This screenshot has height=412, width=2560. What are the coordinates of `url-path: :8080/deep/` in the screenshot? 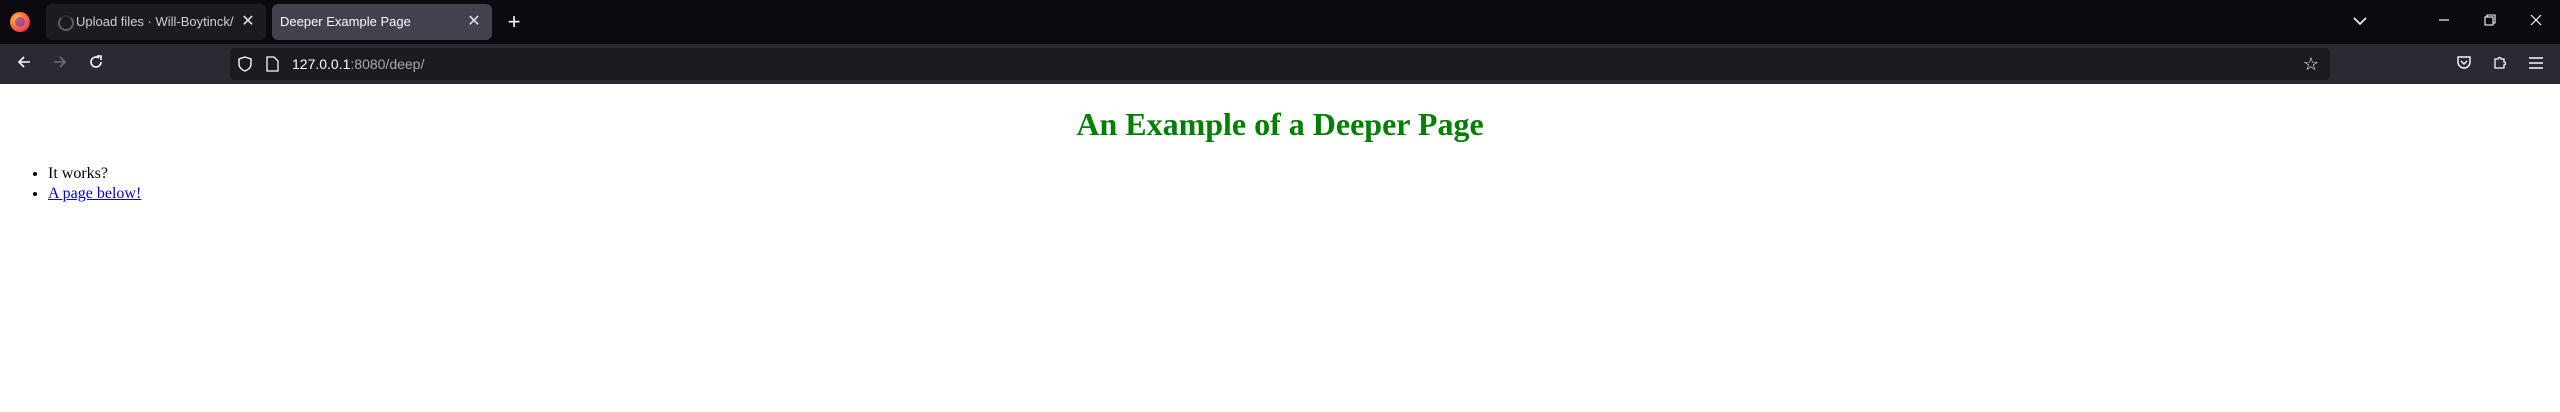 It's located at (387, 64).